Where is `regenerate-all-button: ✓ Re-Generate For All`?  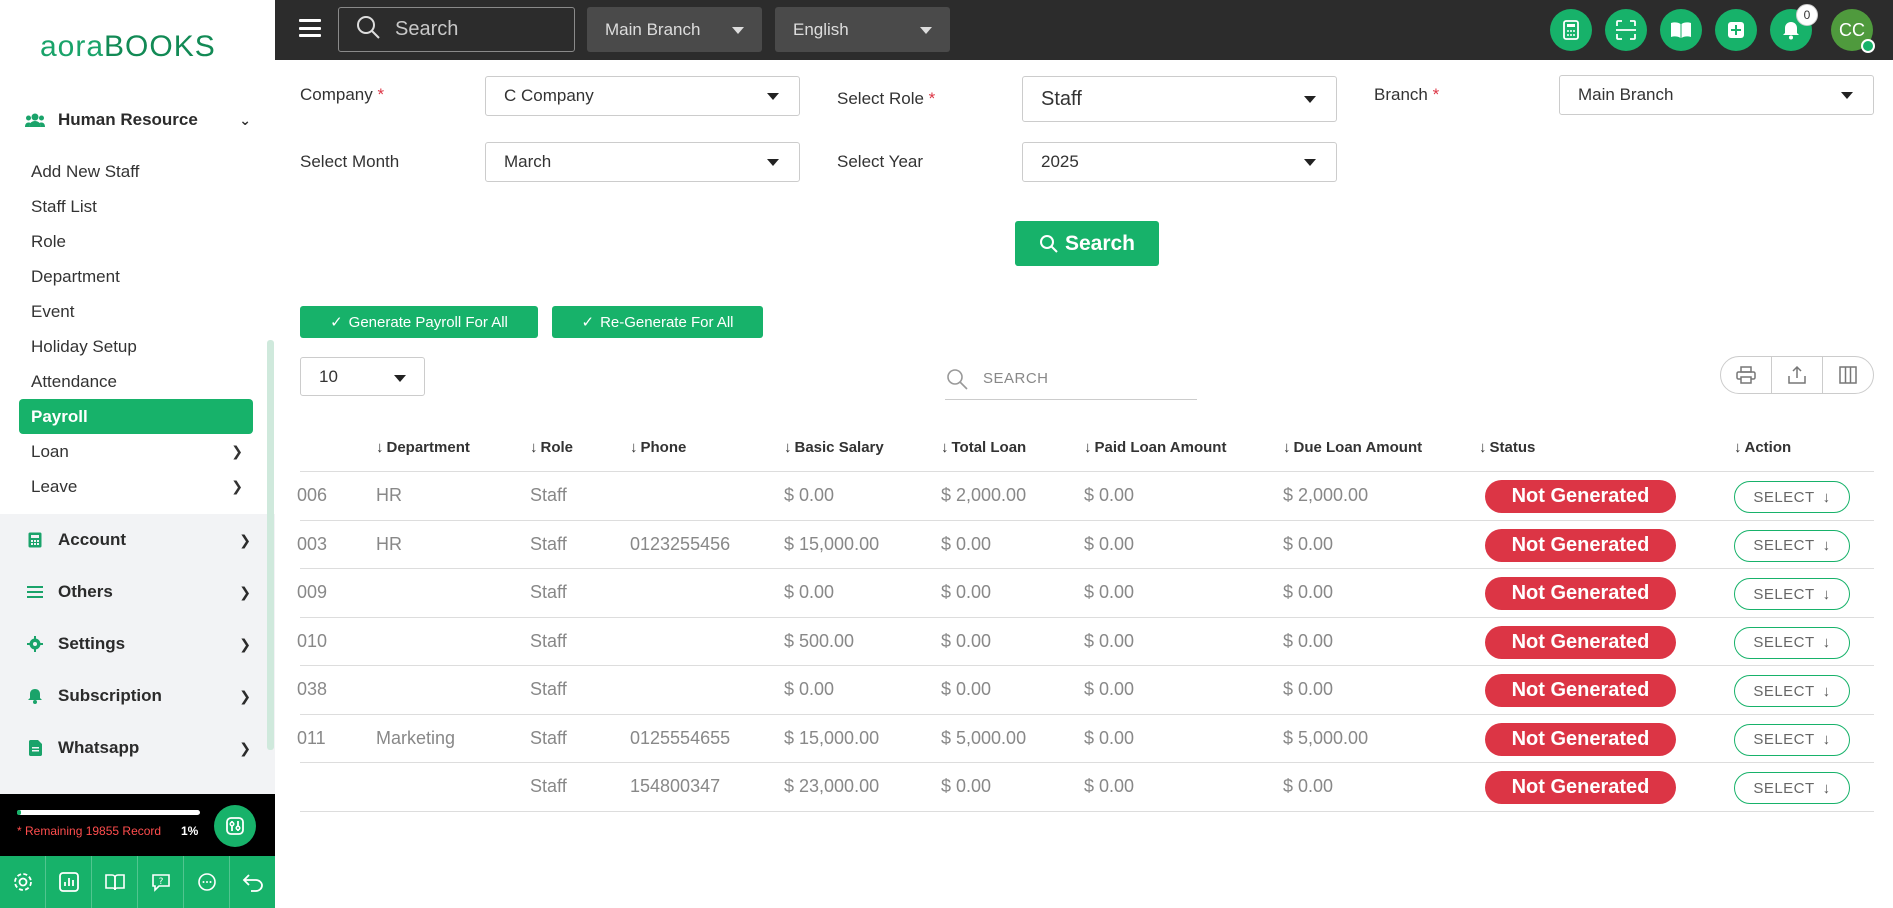 regenerate-all-button: ✓ Re-Generate For All is located at coordinates (657, 322).